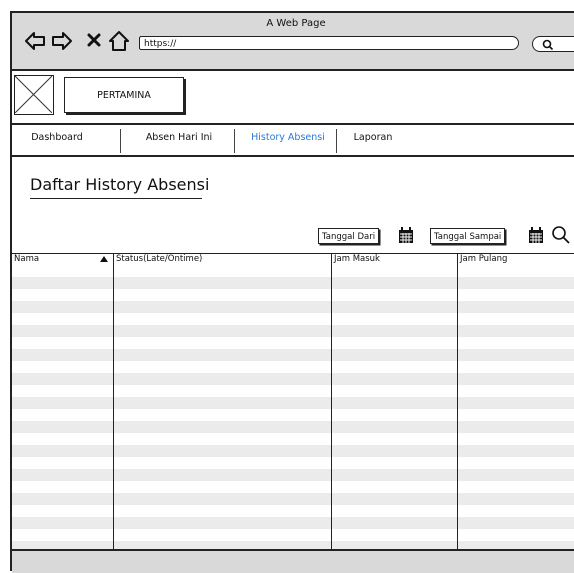 This screenshot has height=573, width=574. Describe the element at coordinates (293, 98) in the screenshot. I see `app-header: PERTAMINA` at that location.